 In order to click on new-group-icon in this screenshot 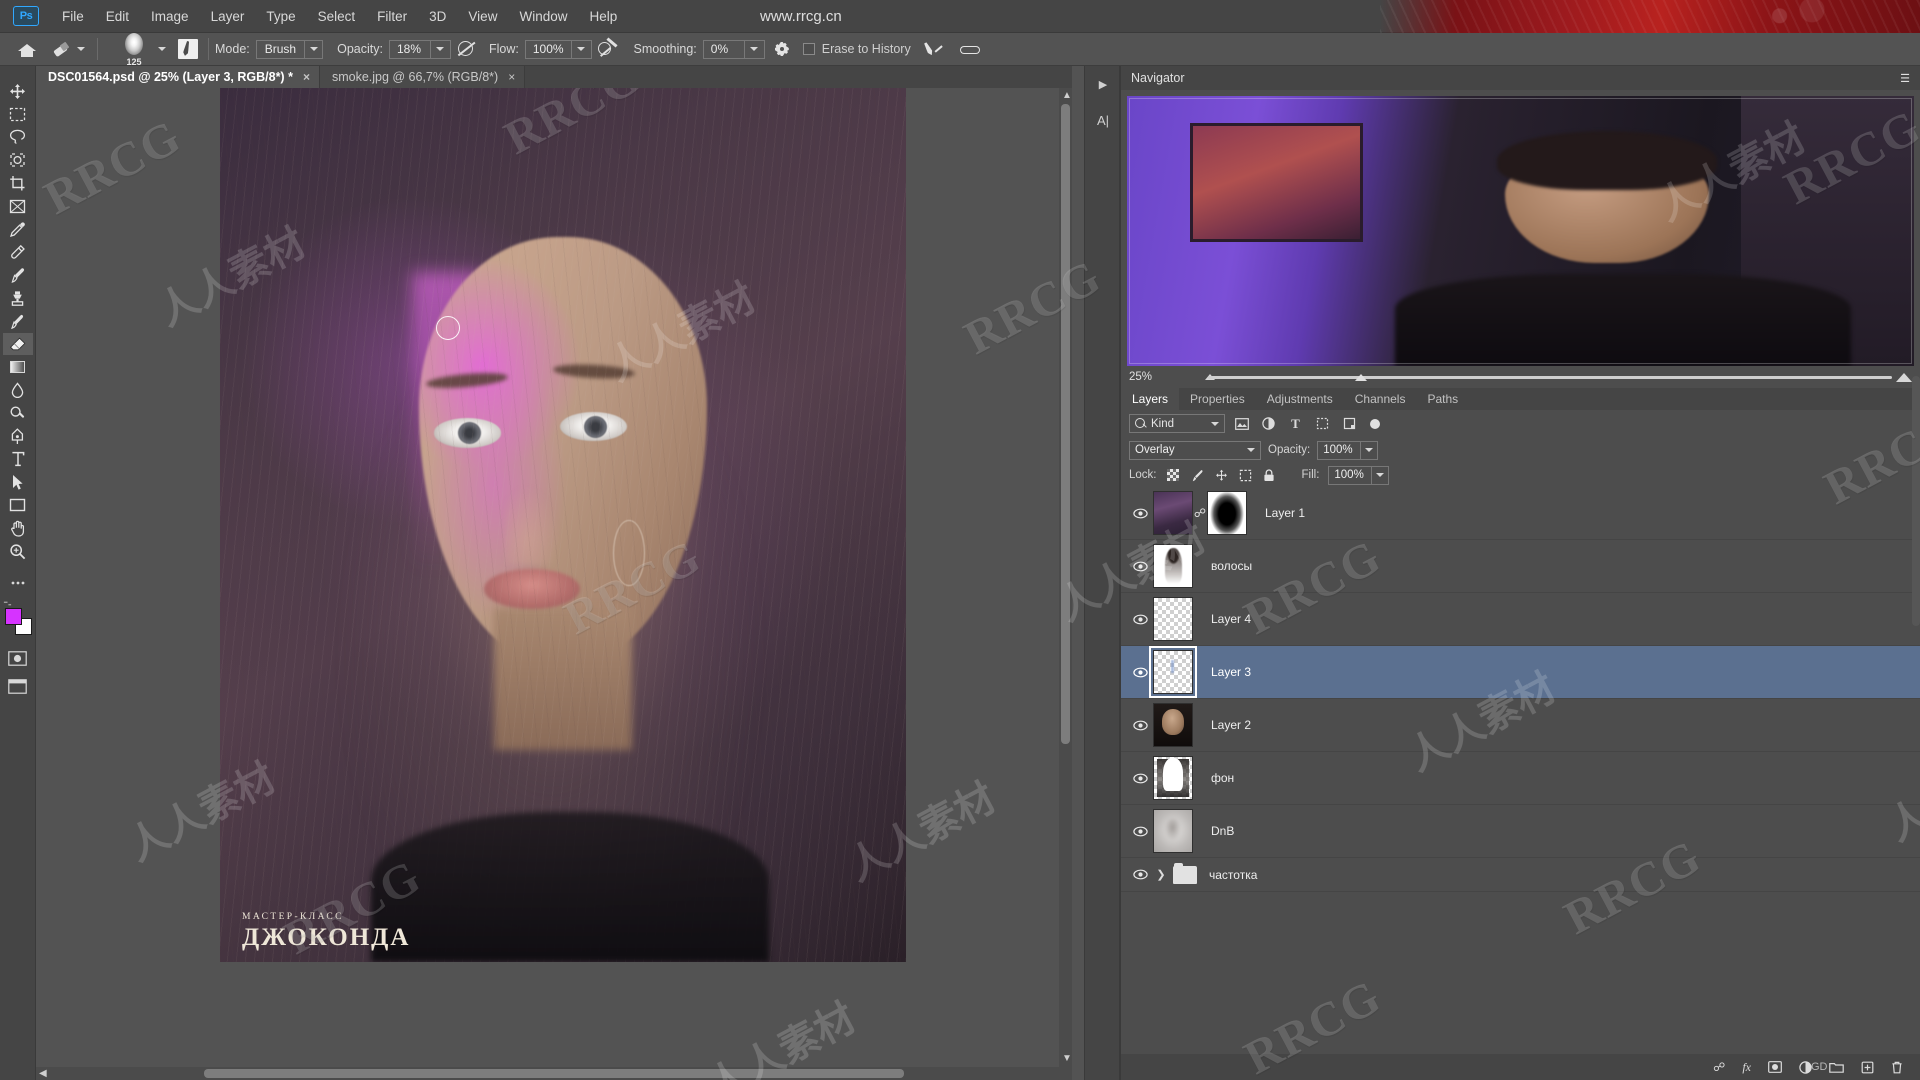, I will do `click(1836, 1067)`.